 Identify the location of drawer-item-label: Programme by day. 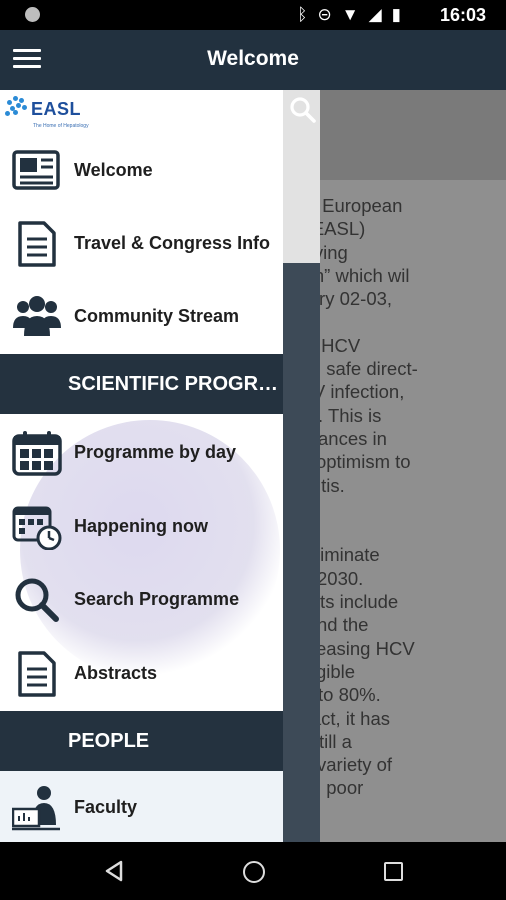
(155, 452).